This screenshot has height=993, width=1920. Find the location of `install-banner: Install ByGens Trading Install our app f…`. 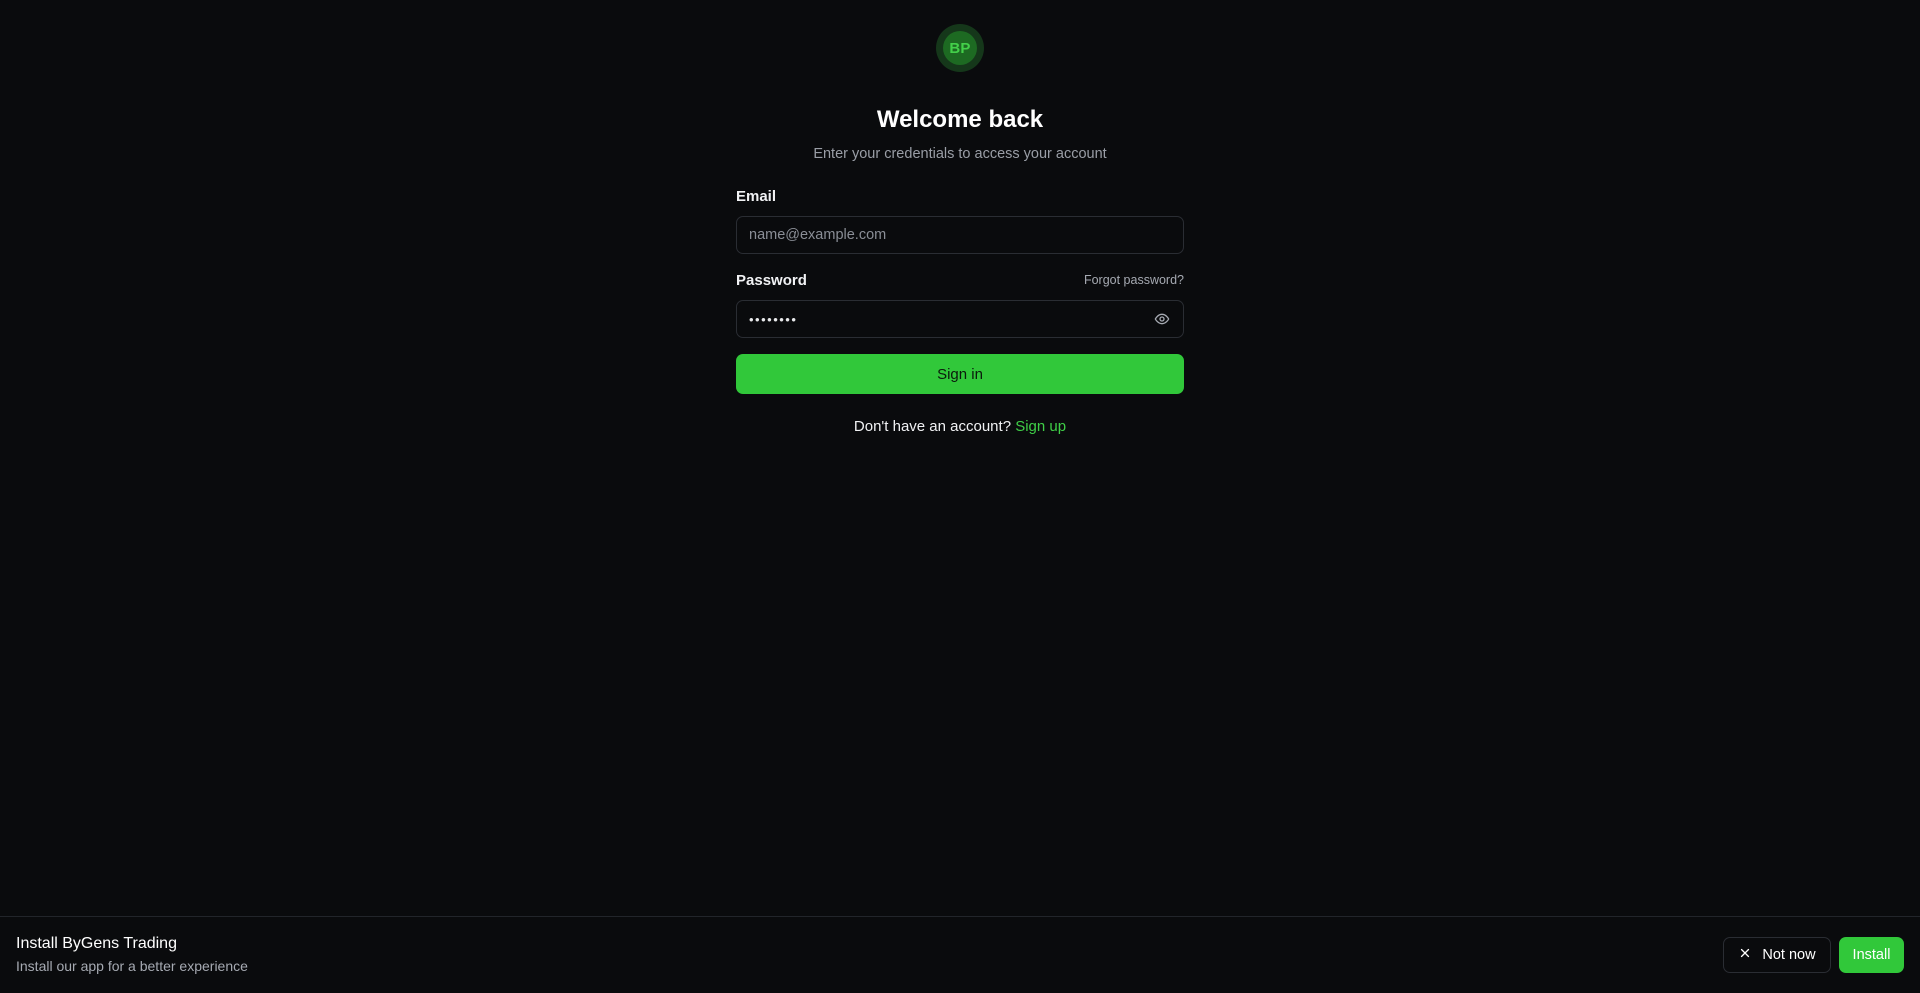

install-banner: Install ByGens Trading Install our app f… is located at coordinates (960, 954).